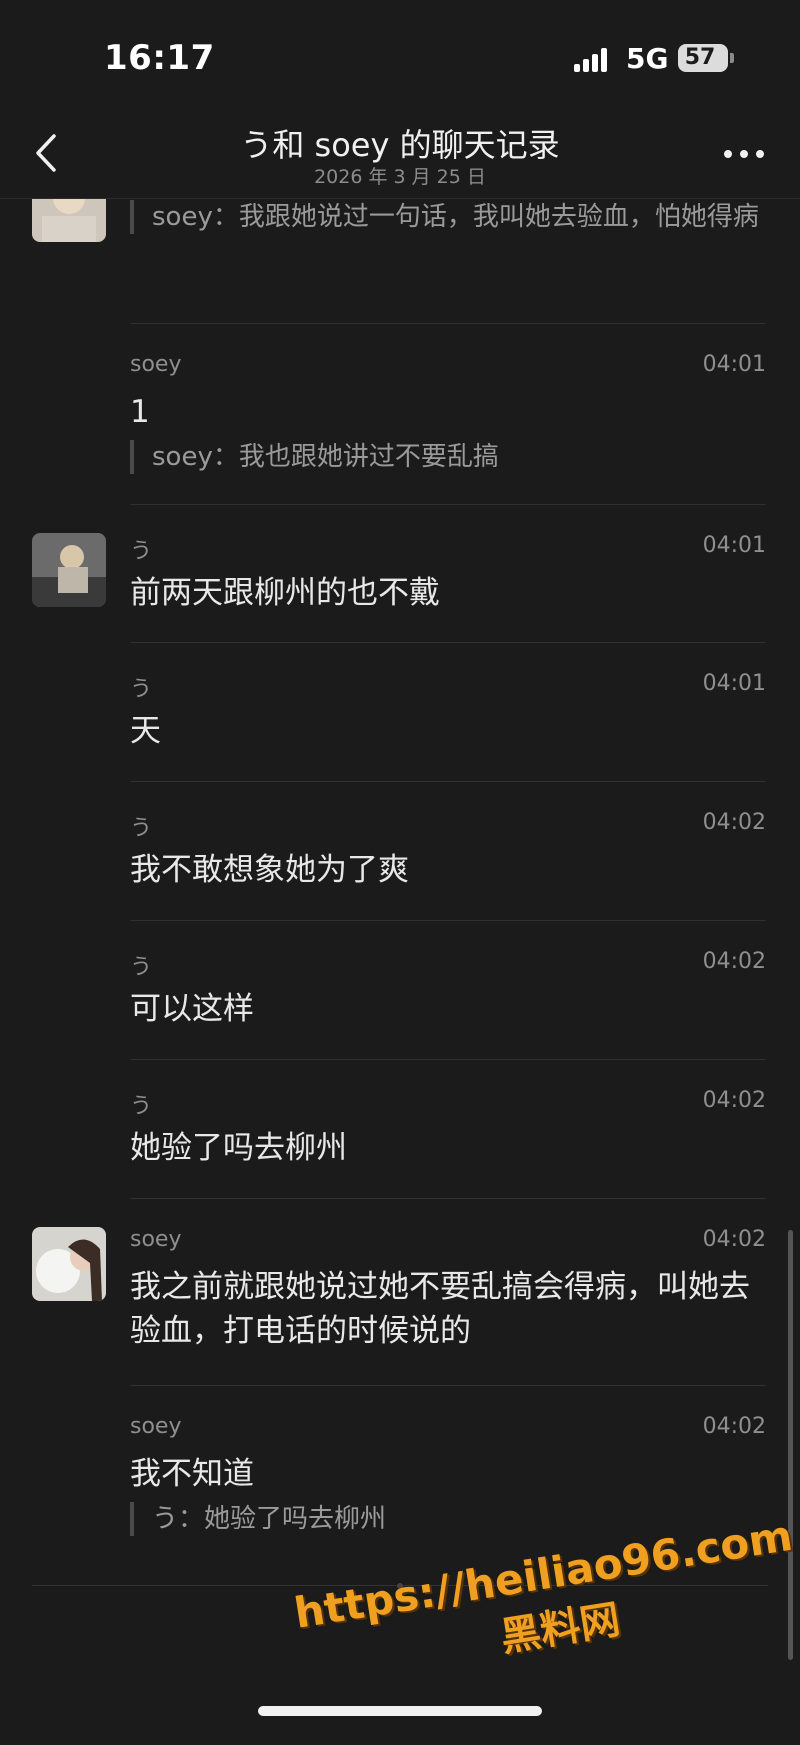 This screenshot has width=800, height=1745. What do you see at coordinates (46, 153) in the screenshot?
I see `chevron-left-icon` at bounding box center [46, 153].